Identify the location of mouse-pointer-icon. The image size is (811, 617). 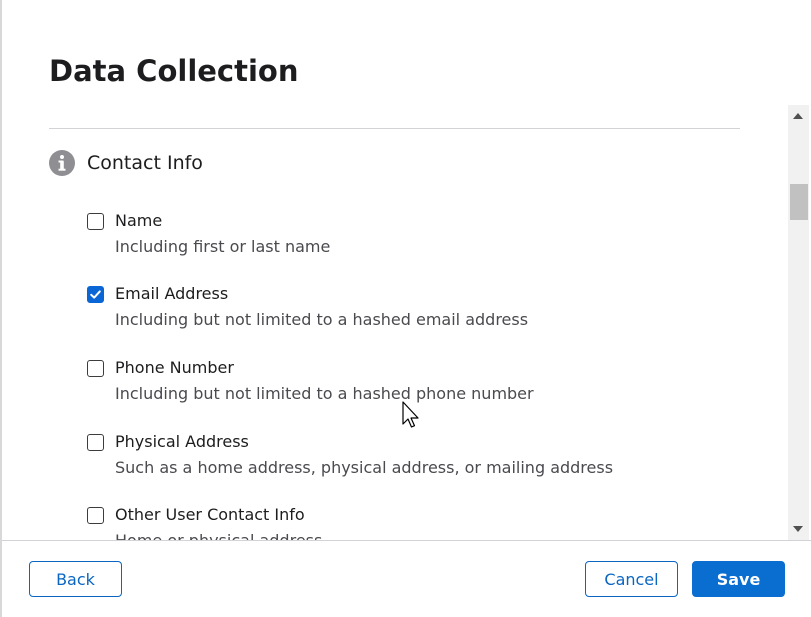
(410, 414).